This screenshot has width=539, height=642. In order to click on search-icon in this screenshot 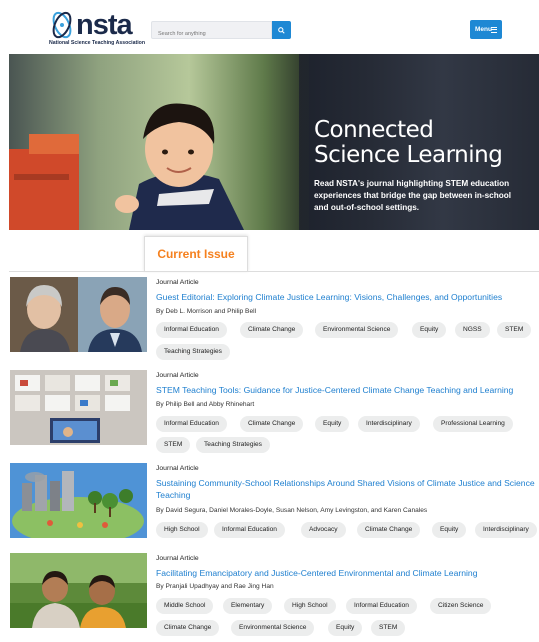, I will do `click(281, 30)`.